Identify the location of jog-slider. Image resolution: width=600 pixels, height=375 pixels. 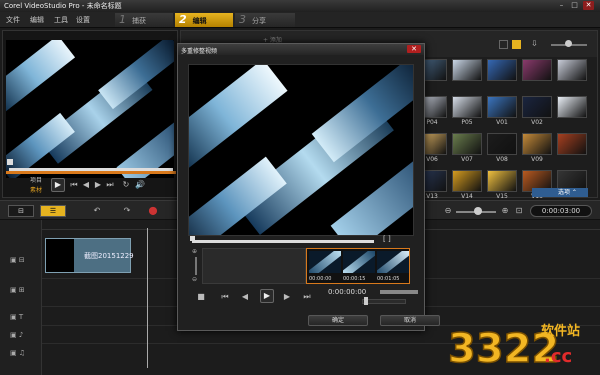
(384, 301).